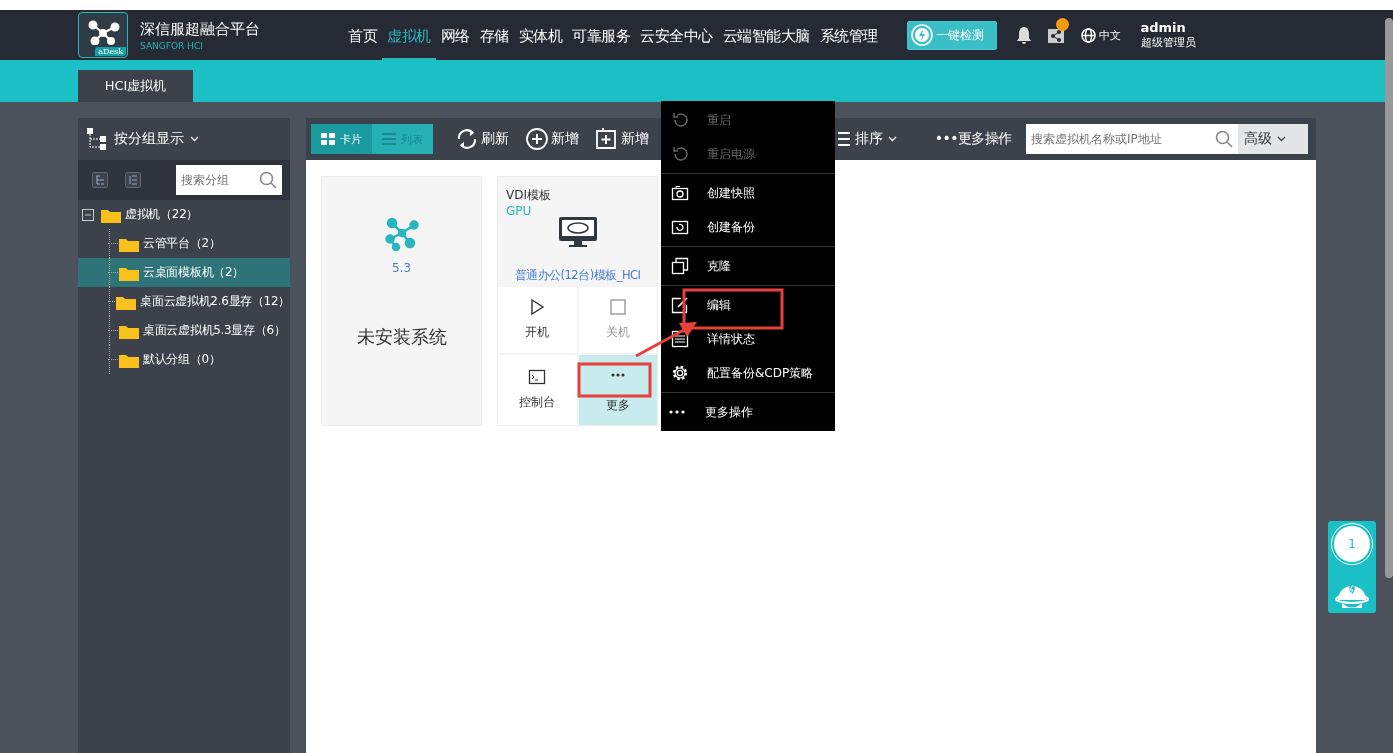 Image resolution: width=1393 pixels, height=753 pixels. What do you see at coordinates (1088, 35) in the screenshot?
I see `globe-icon` at bounding box center [1088, 35].